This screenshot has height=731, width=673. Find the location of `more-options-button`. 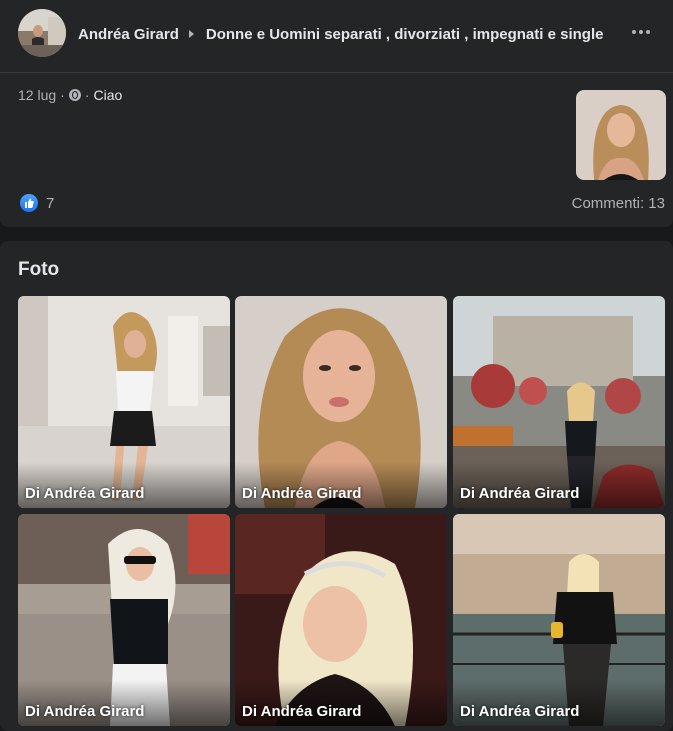

more-options-button is located at coordinates (641, 32).